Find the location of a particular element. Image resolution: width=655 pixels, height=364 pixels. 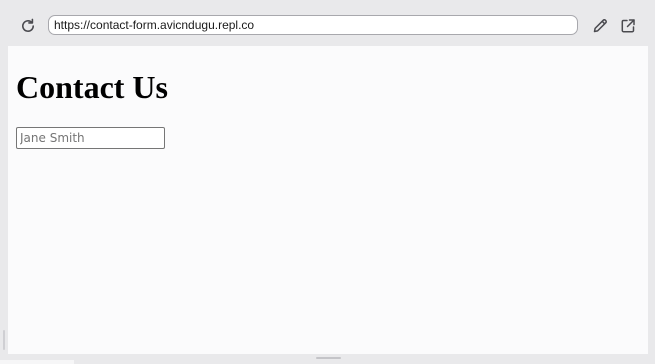

reload-icon is located at coordinates (28, 26).